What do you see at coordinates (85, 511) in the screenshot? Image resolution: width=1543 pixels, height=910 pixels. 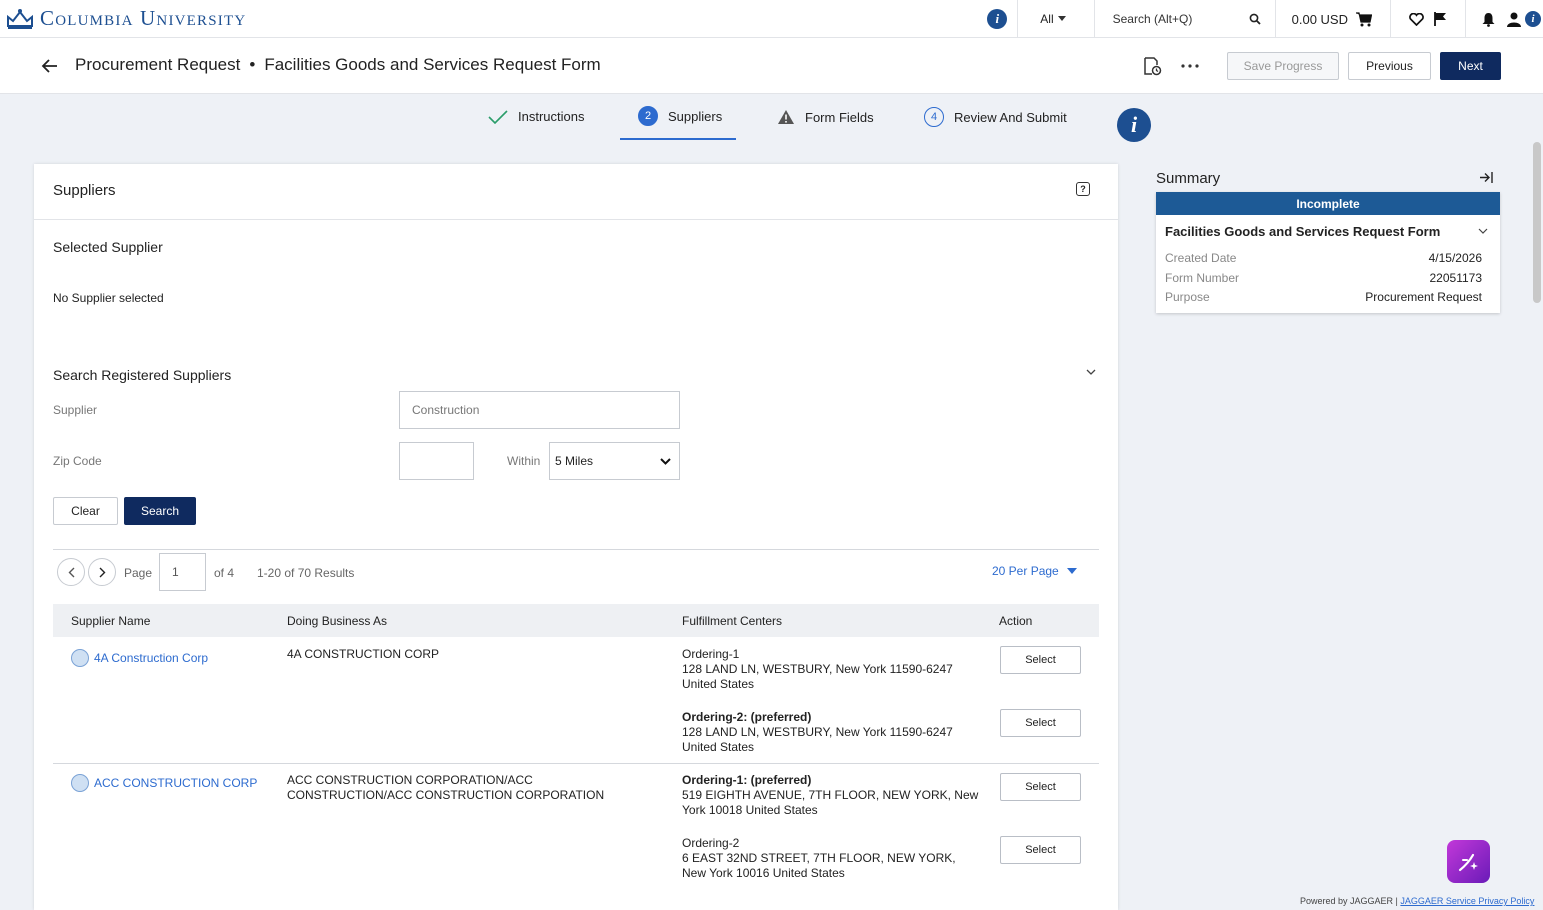 I see `clear-button: Clear` at bounding box center [85, 511].